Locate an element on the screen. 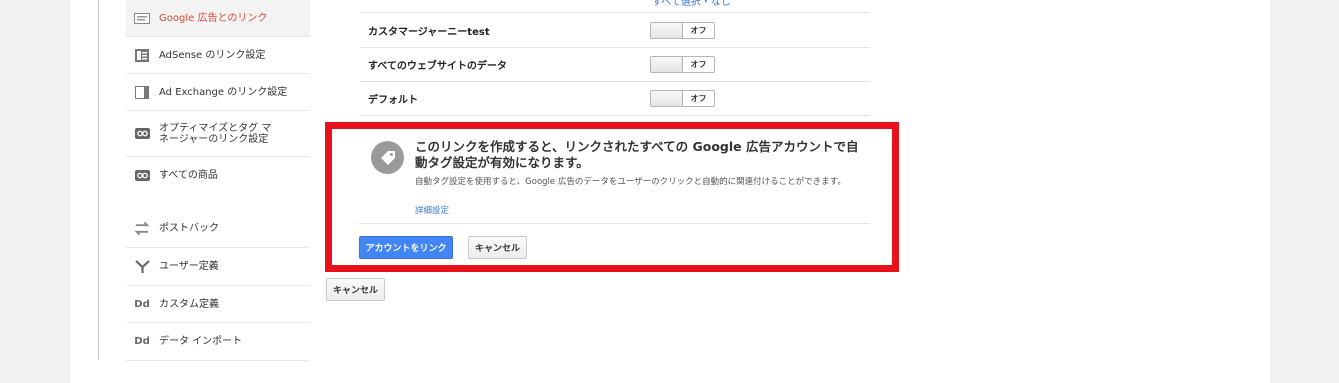 The width and height of the screenshot is (1339, 383). sidebar-item-label: すべての商品 is located at coordinates (188, 175).